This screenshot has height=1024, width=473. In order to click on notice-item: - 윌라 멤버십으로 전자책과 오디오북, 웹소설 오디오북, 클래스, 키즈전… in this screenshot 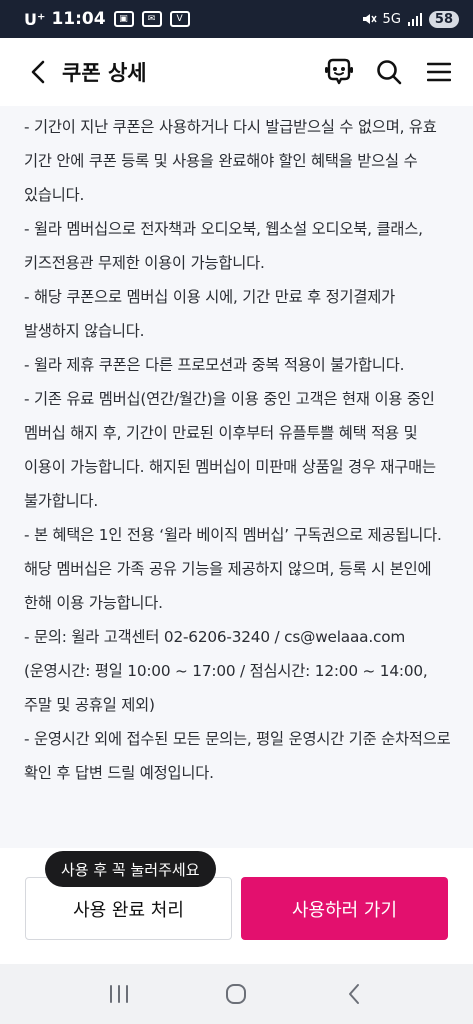, I will do `click(223, 246)`.